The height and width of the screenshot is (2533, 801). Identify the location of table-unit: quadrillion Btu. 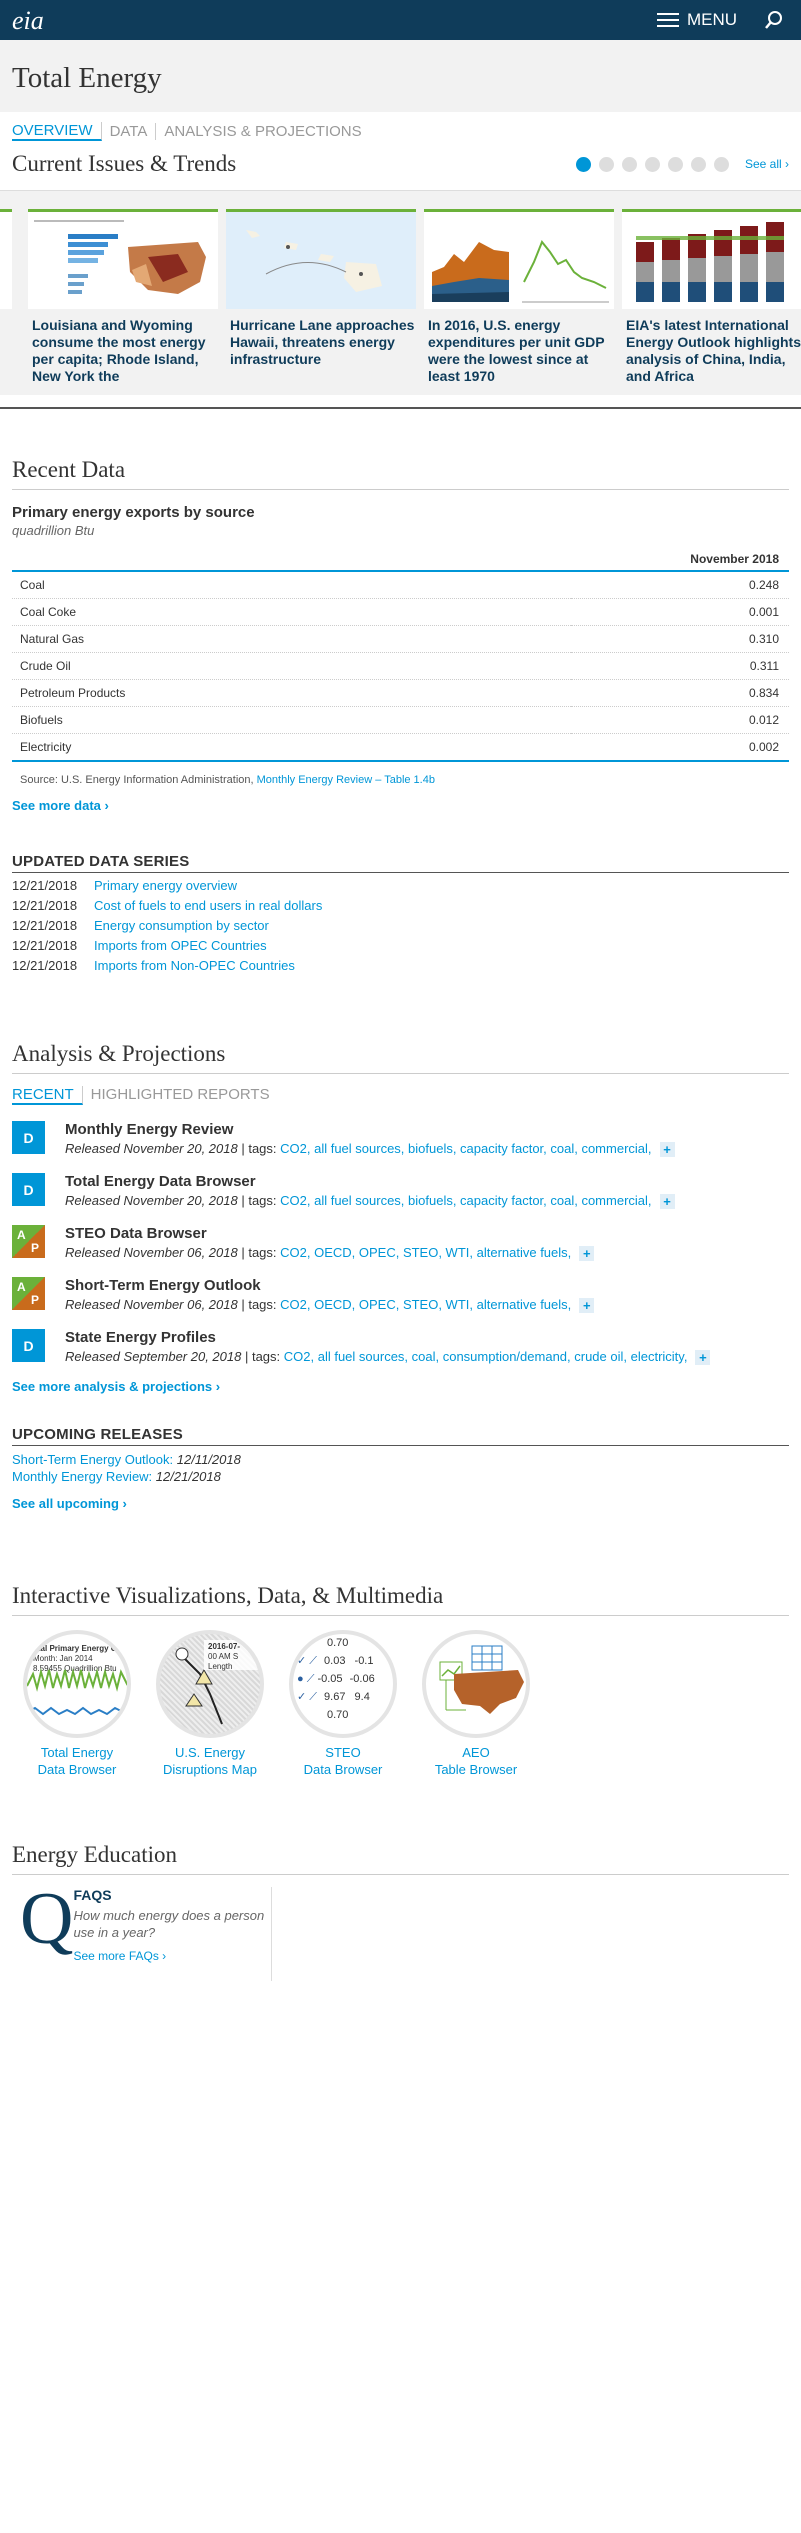
(53, 530).